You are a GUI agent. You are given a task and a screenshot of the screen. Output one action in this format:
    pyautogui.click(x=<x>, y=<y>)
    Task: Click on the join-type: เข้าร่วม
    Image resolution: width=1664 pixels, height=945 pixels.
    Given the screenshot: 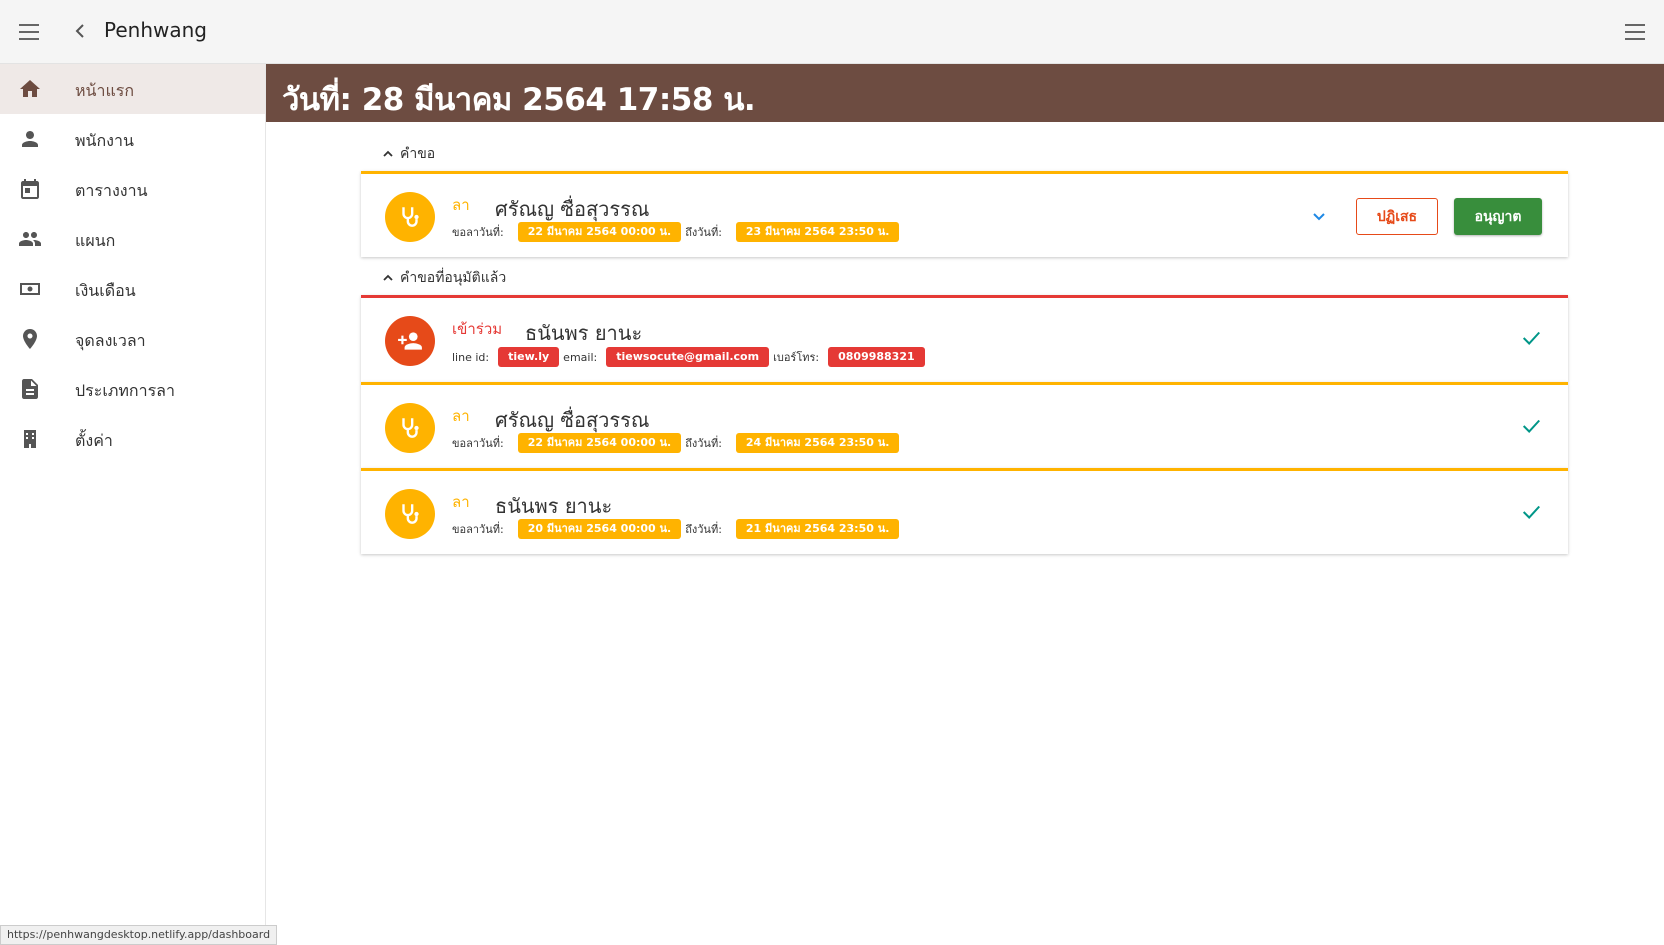 What is the action you would take?
    pyautogui.click(x=477, y=329)
    